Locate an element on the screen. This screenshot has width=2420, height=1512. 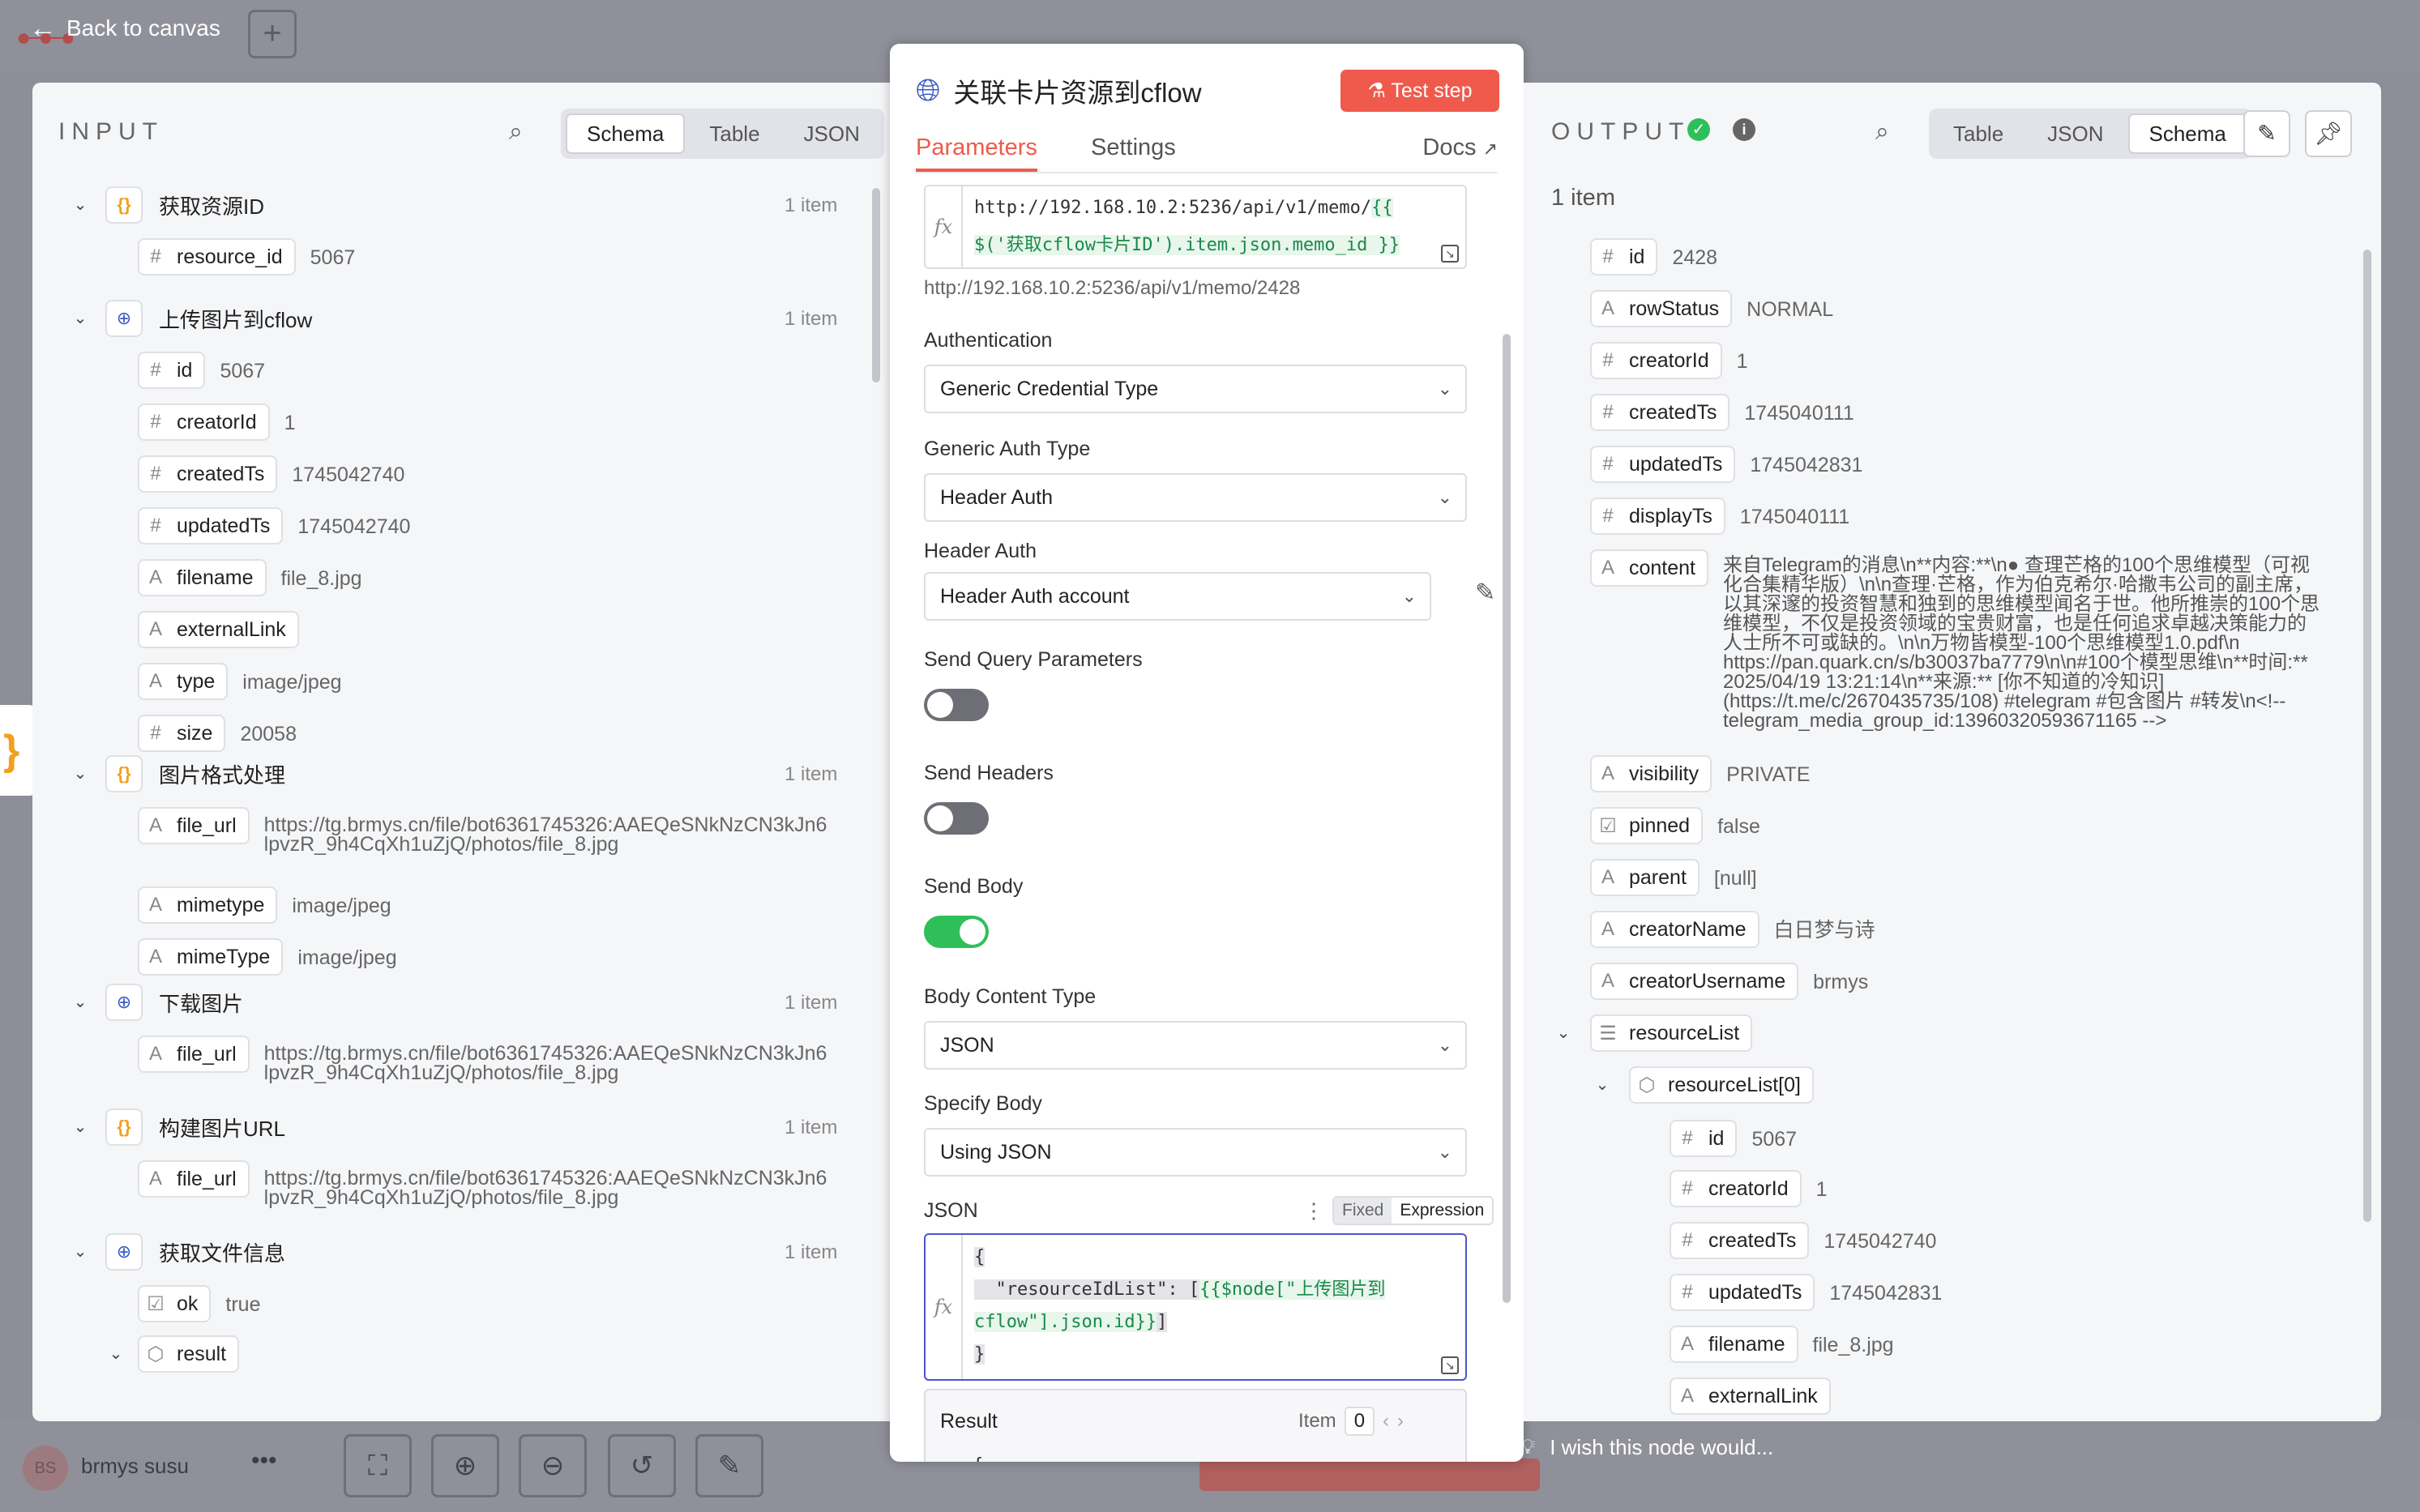
input-scrollbar is located at coordinates (876, 285).